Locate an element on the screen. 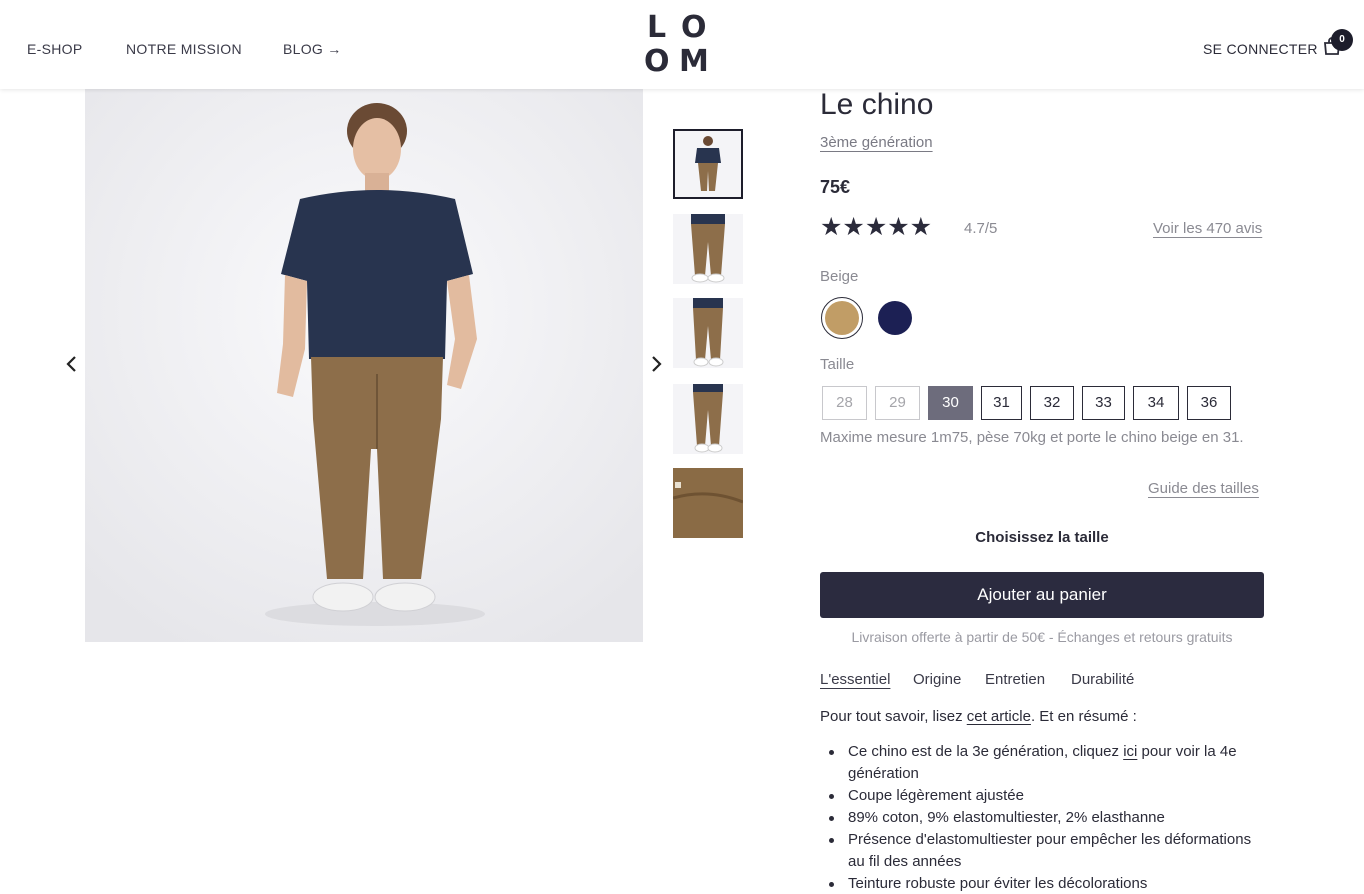  list-item: Coupe légèrement ajustée is located at coordinates (1048, 796).